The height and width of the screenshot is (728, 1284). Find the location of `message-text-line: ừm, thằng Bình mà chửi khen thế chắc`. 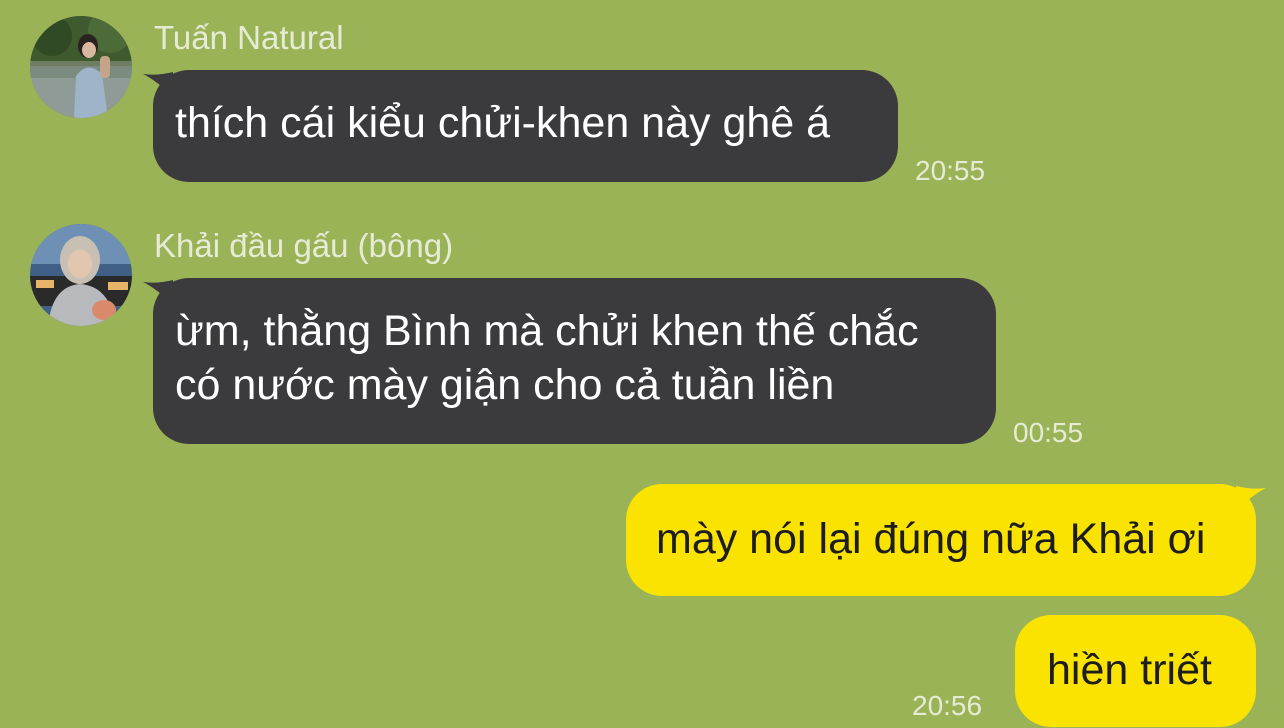

message-text-line: ừm, thằng Bình mà chửi khen thế chắc is located at coordinates (547, 331).